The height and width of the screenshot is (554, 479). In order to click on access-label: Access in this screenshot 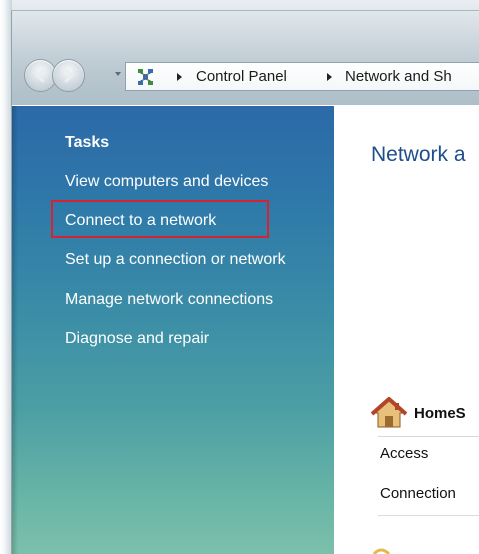, I will do `click(404, 453)`.